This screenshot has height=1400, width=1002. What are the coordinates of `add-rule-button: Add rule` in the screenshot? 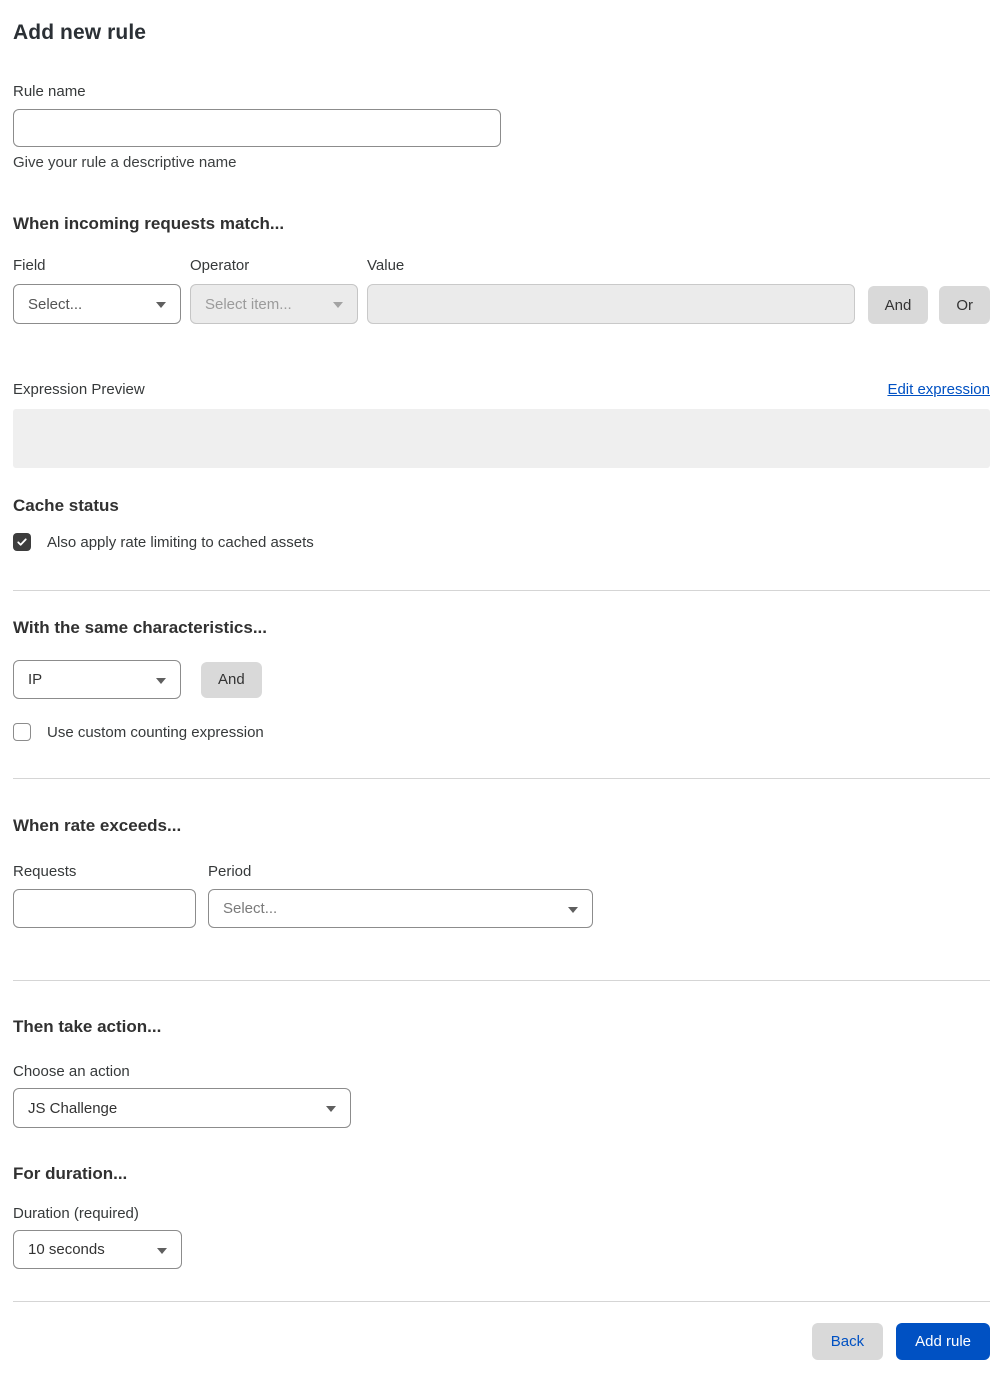 It's located at (943, 1341).